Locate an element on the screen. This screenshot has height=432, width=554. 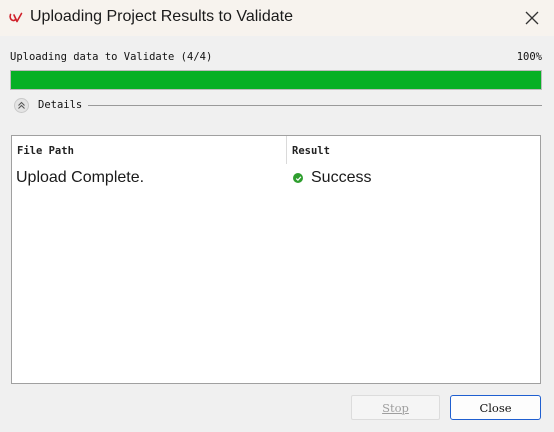
upload-status-text: Uploading data to Validate (4/4) is located at coordinates (111, 57).